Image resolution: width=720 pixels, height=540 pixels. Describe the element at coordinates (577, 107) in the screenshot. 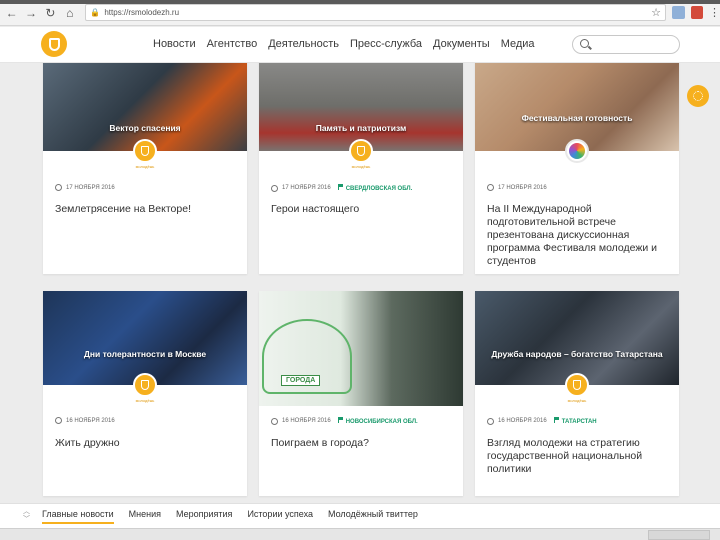

I see `card-image: Фестивальная готовность` at that location.